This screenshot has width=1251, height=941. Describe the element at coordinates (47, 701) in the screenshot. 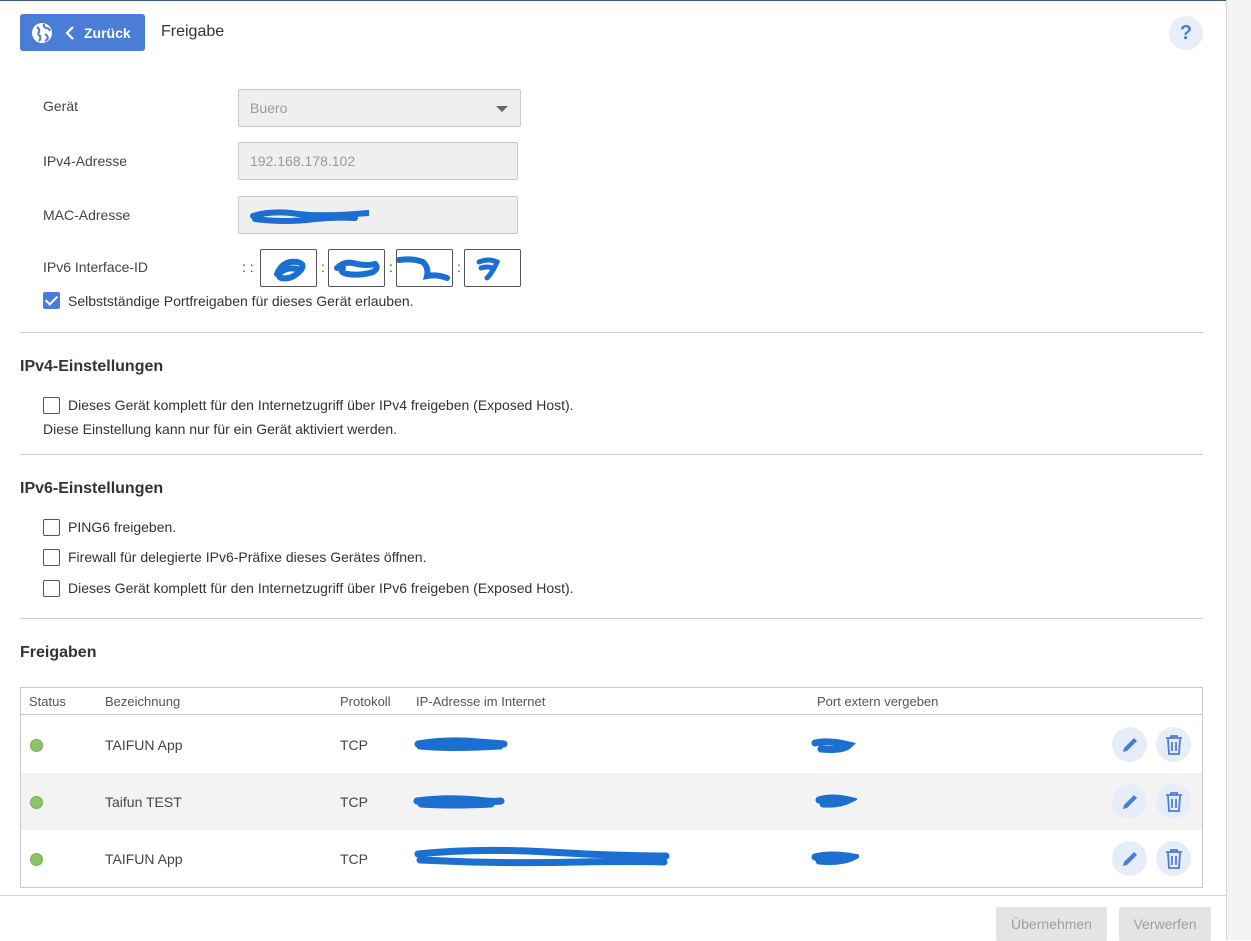

I see `column-header-status: Status` at that location.